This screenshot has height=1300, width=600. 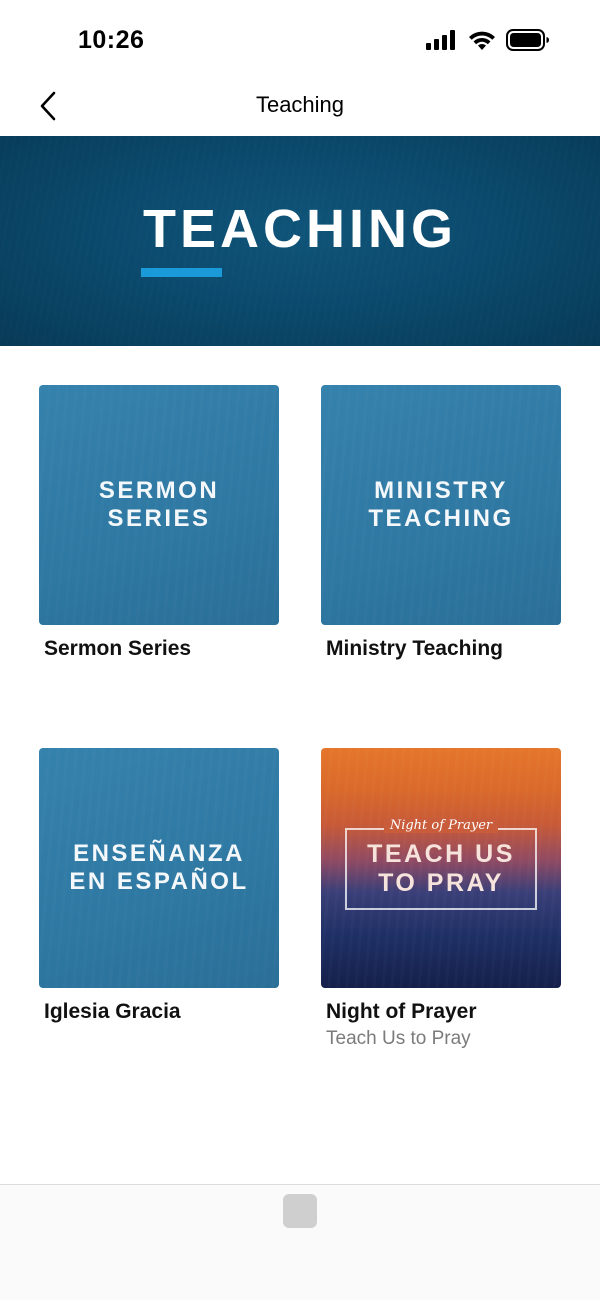 I want to click on tile-artwork-text: SERMON SERIES, so click(x=159, y=504).